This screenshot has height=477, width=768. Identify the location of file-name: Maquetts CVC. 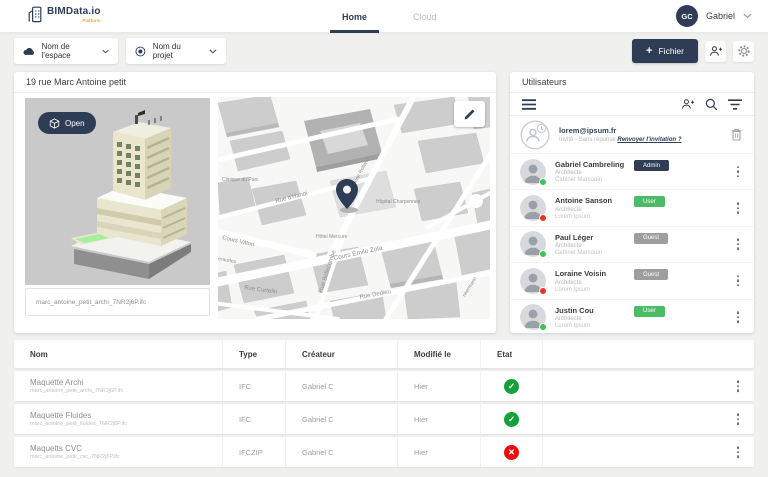
(56, 448).